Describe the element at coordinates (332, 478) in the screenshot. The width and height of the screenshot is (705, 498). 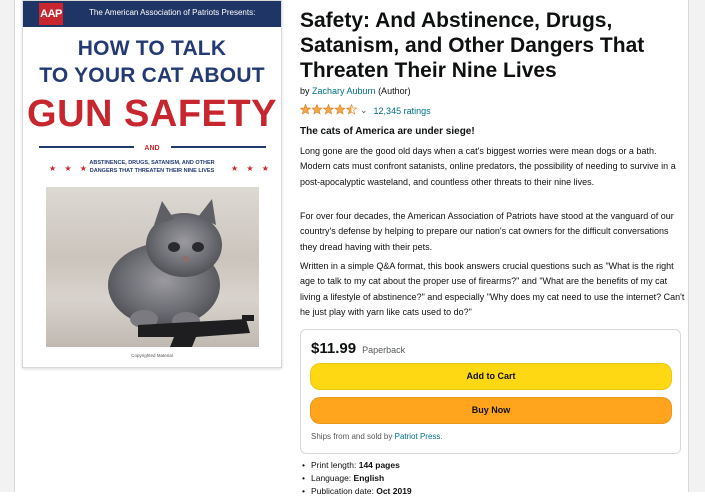
I see `detail-label: Language:` at that location.